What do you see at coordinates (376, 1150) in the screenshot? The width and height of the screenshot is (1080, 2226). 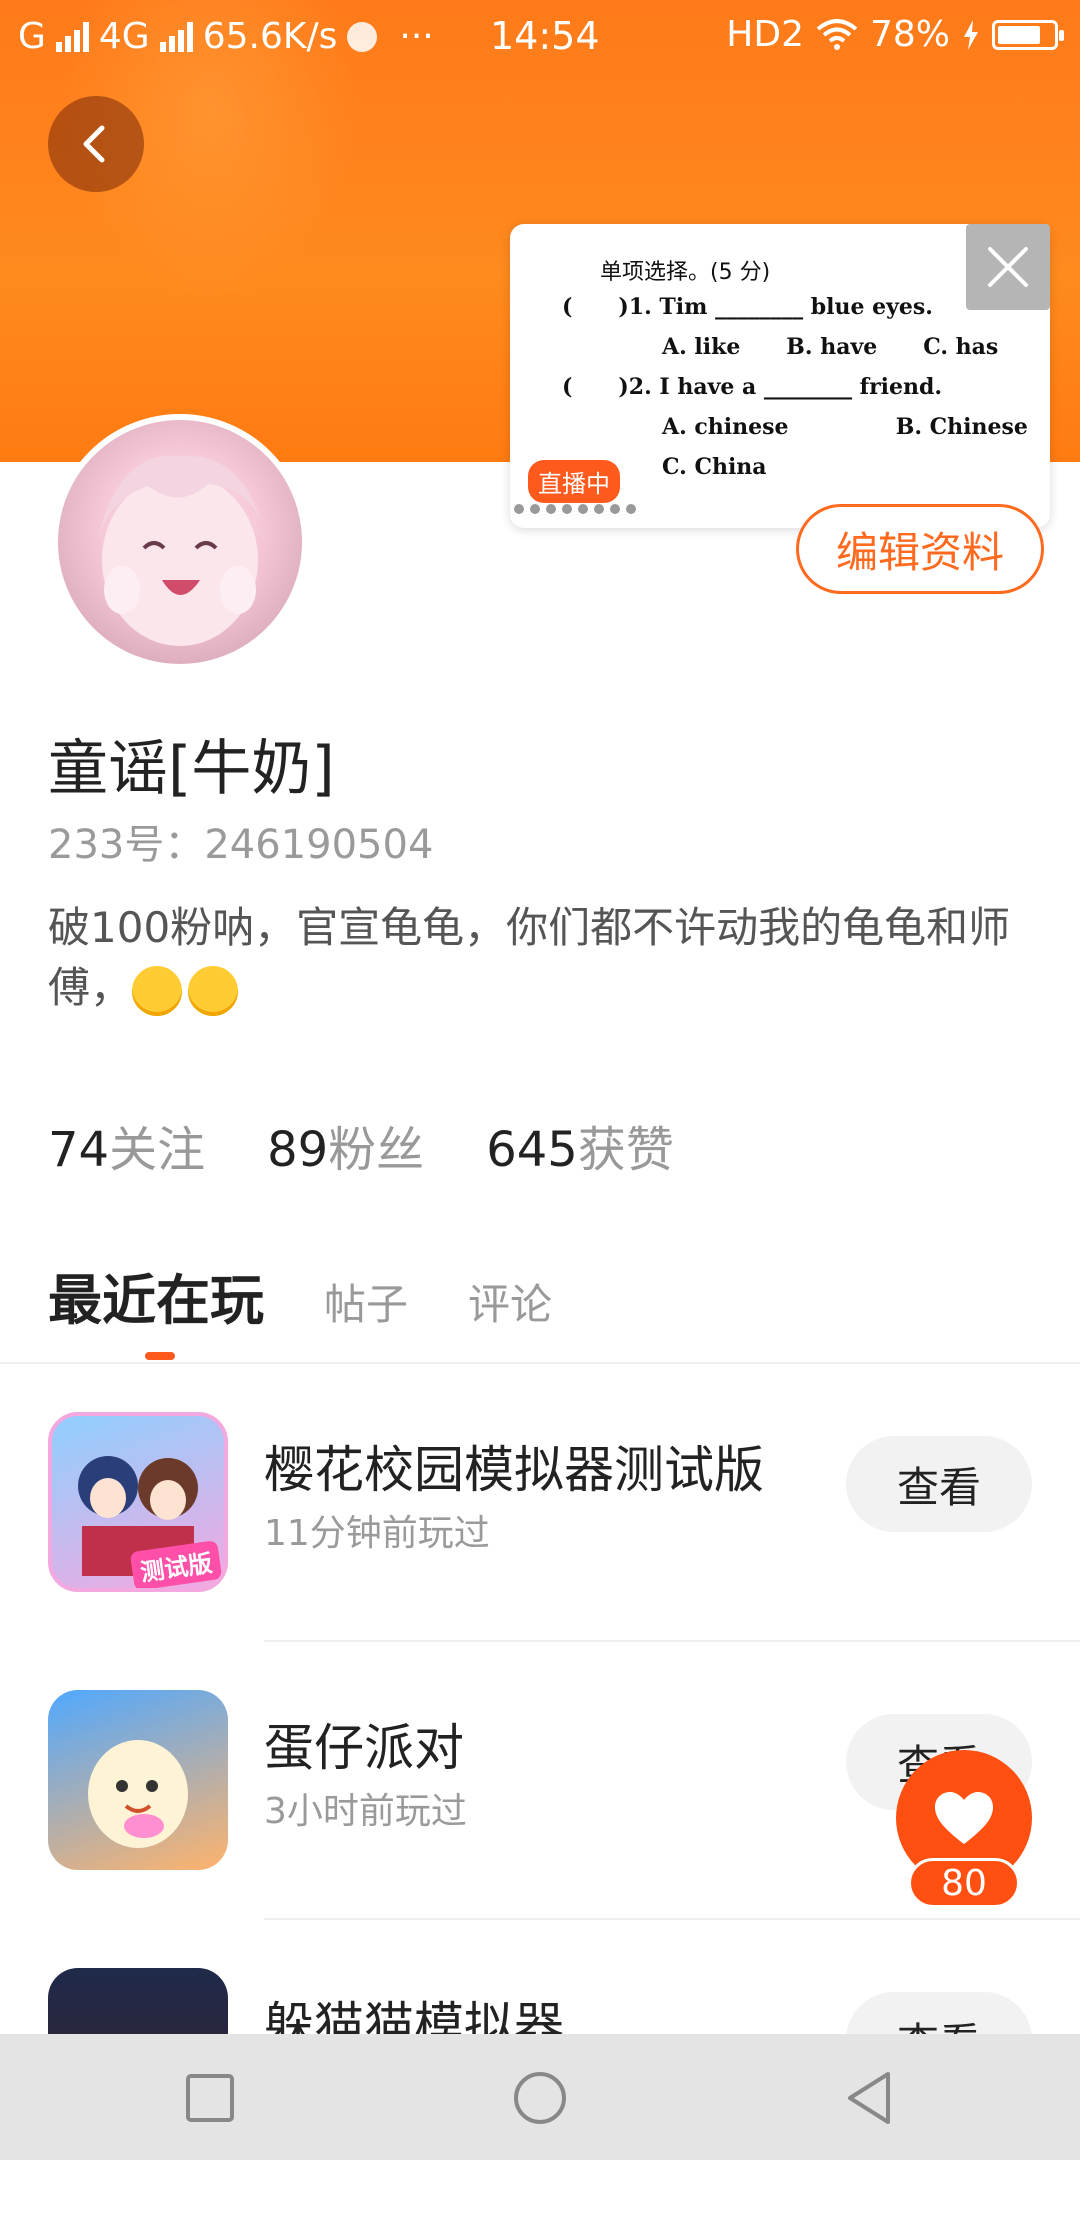 I see `stat-label: 粉丝` at bounding box center [376, 1150].